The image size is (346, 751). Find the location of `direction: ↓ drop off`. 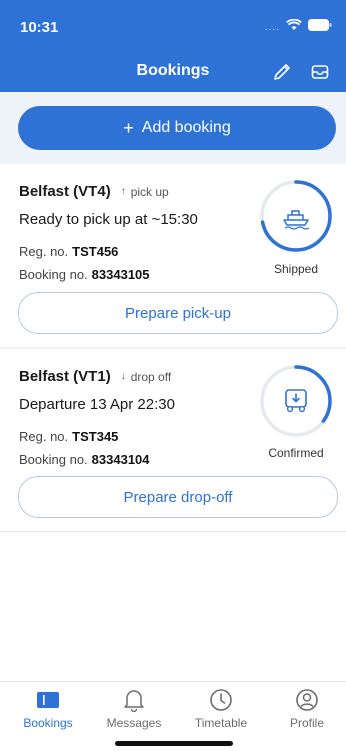

direction: ↓ drop off is located at coordinates (146, 377).